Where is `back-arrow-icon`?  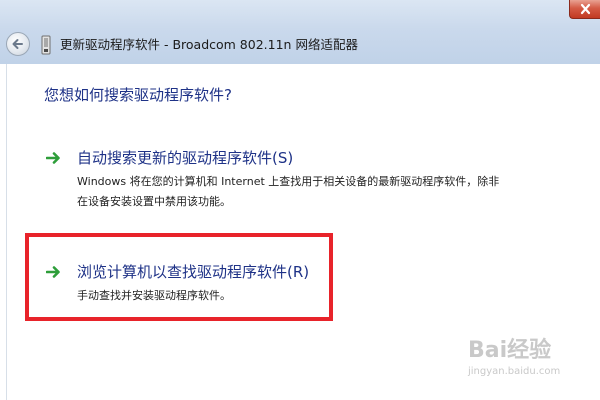
back-arrow-icon is located at coordinates (17, 44).